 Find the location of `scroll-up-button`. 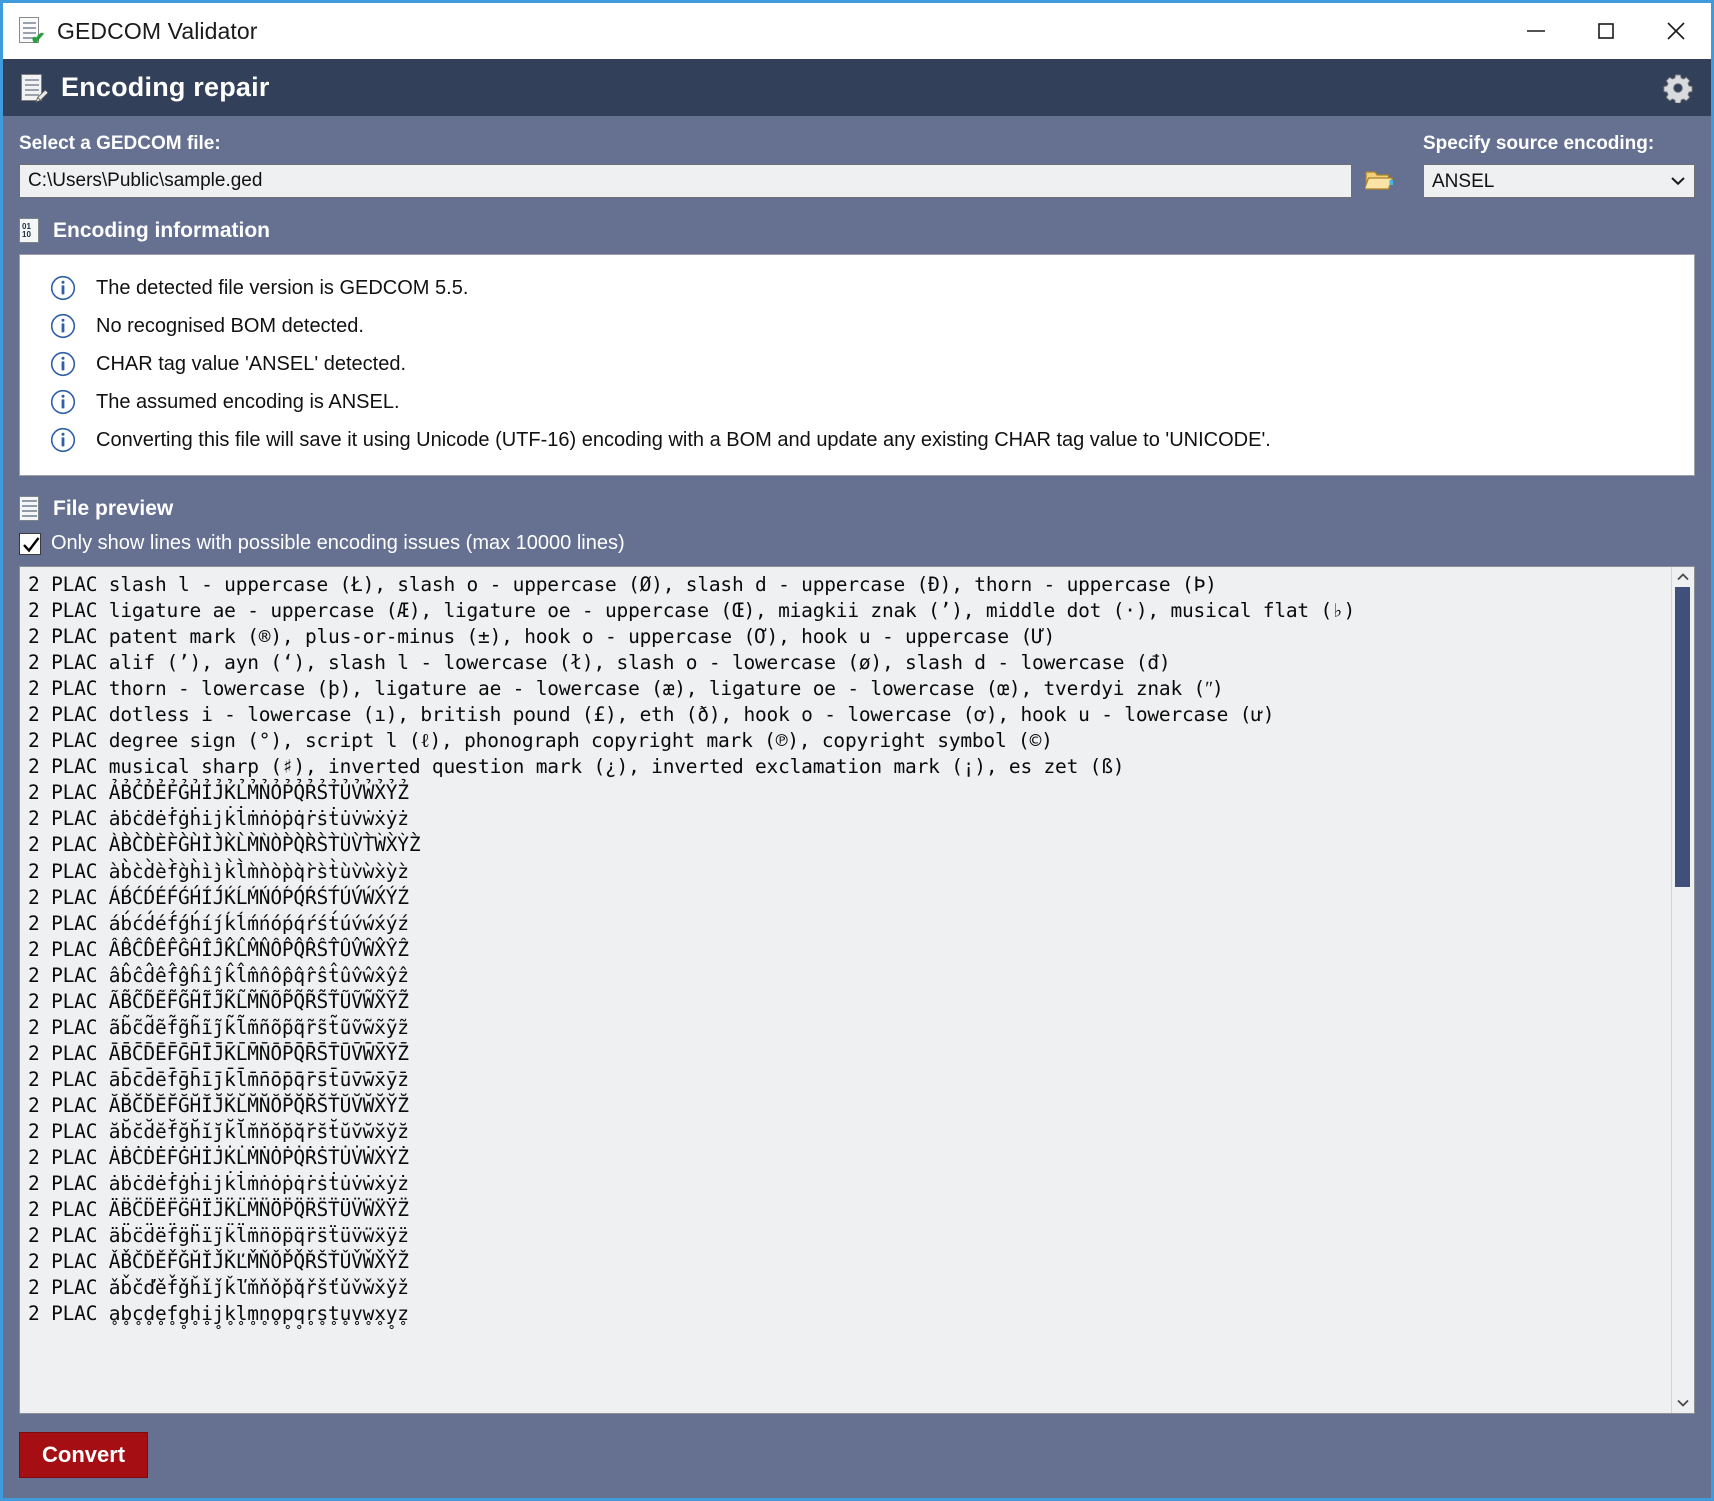

scroll-up-button is located at coordinates (1683, 577).